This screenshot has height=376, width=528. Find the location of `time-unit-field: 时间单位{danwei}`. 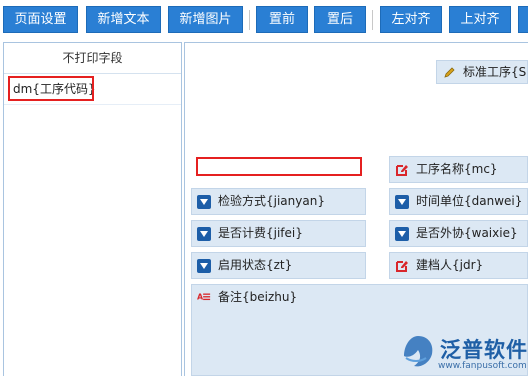

time-unit-field: 时间单位{danwei} is located at coordinates (458, 201).